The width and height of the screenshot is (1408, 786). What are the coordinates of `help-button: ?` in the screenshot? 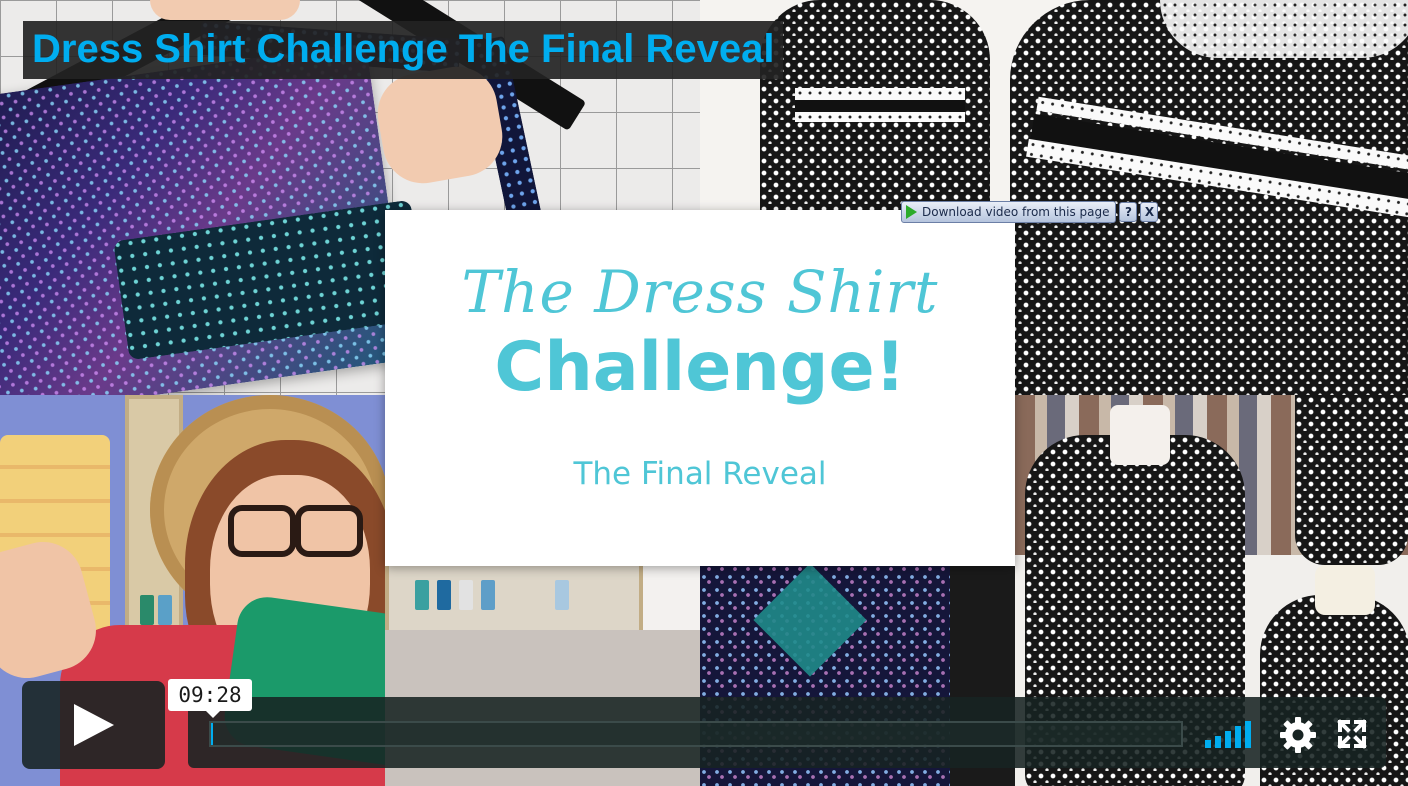 It's located at (1128, 212).